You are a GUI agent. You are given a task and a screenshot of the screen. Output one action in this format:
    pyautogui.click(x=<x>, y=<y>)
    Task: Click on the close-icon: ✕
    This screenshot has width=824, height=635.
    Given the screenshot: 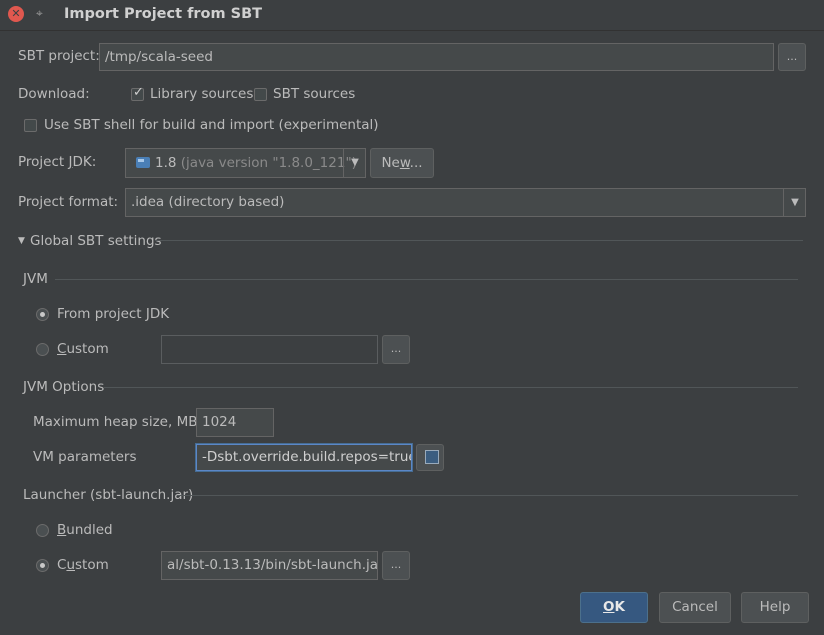 What is the action you would take?
    pyautogui.click(x=16, y=14)
    